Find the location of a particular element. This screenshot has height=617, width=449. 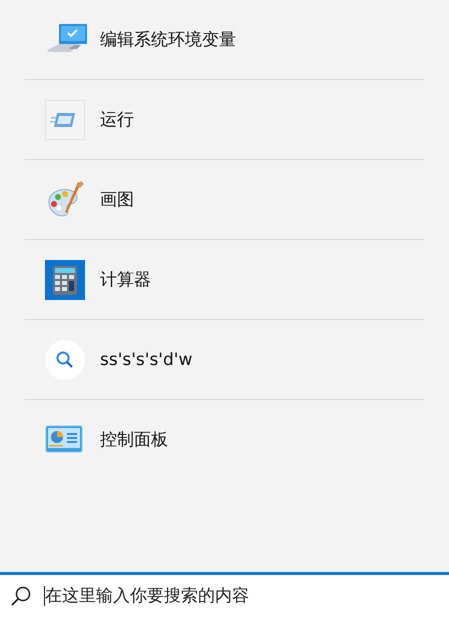

run-icon is located at coordinates (65, 120).